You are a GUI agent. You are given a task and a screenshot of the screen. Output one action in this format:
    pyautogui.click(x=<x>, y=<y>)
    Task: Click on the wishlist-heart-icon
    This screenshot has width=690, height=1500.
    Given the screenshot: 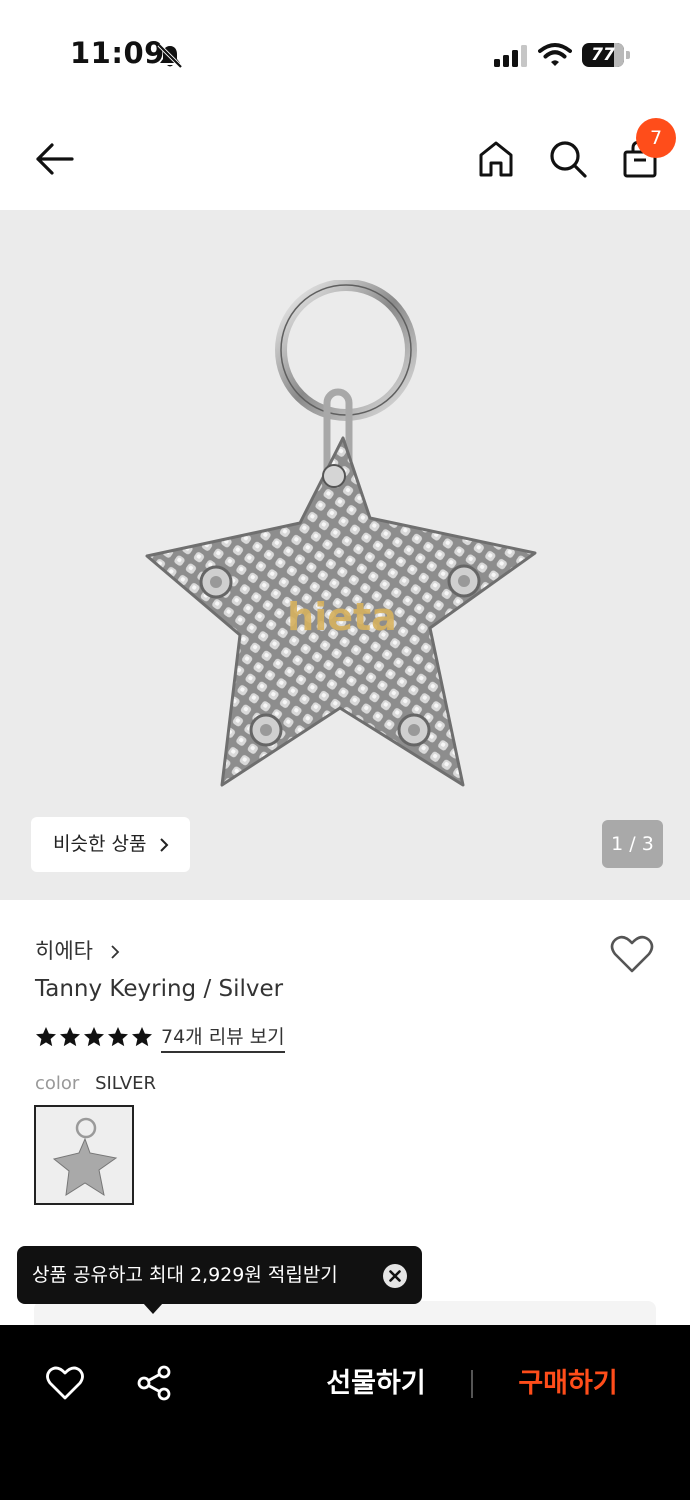 What is the action you would take?
    pyautogui.click(x=632, y=954)
    